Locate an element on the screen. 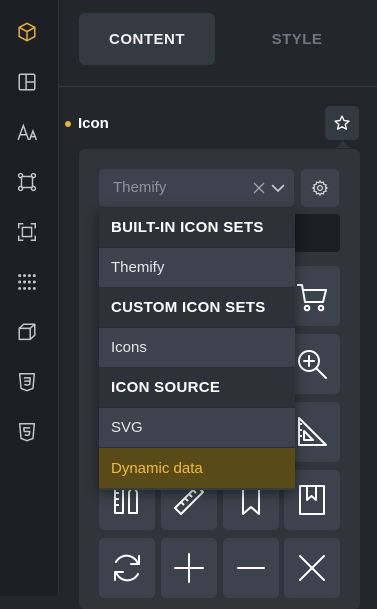 This screenshot has width=377, height=609. minus-icon is located at coordinates (251, 568).